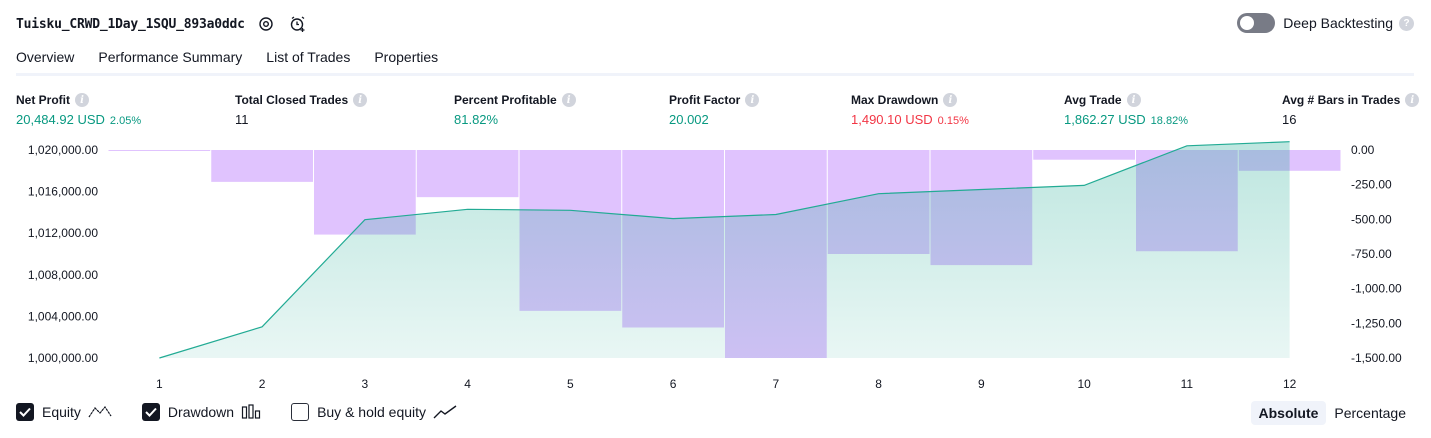 The image size is (1431, 438). Describe the element at coordinates (1187, 384) in the screenshot. I see `x-axis-tick: 11` at that location.